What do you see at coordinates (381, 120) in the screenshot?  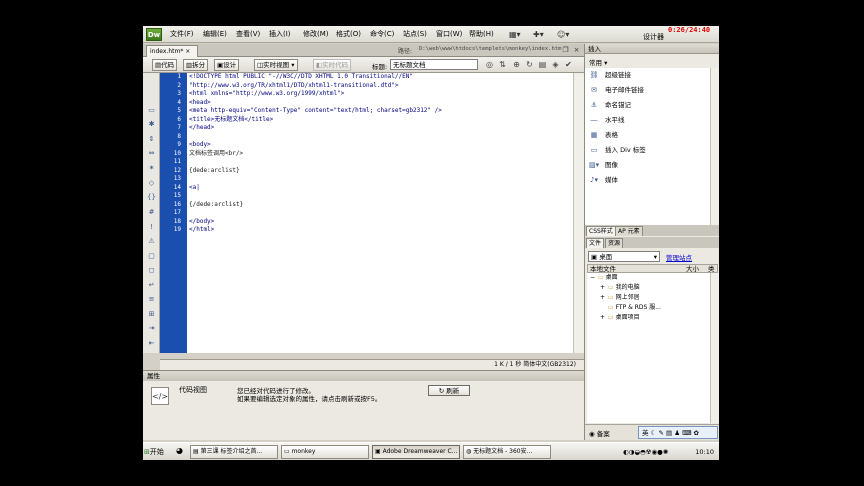 I see `code-line: <title>无标题文档</title>` at bounding box center [381, 120].